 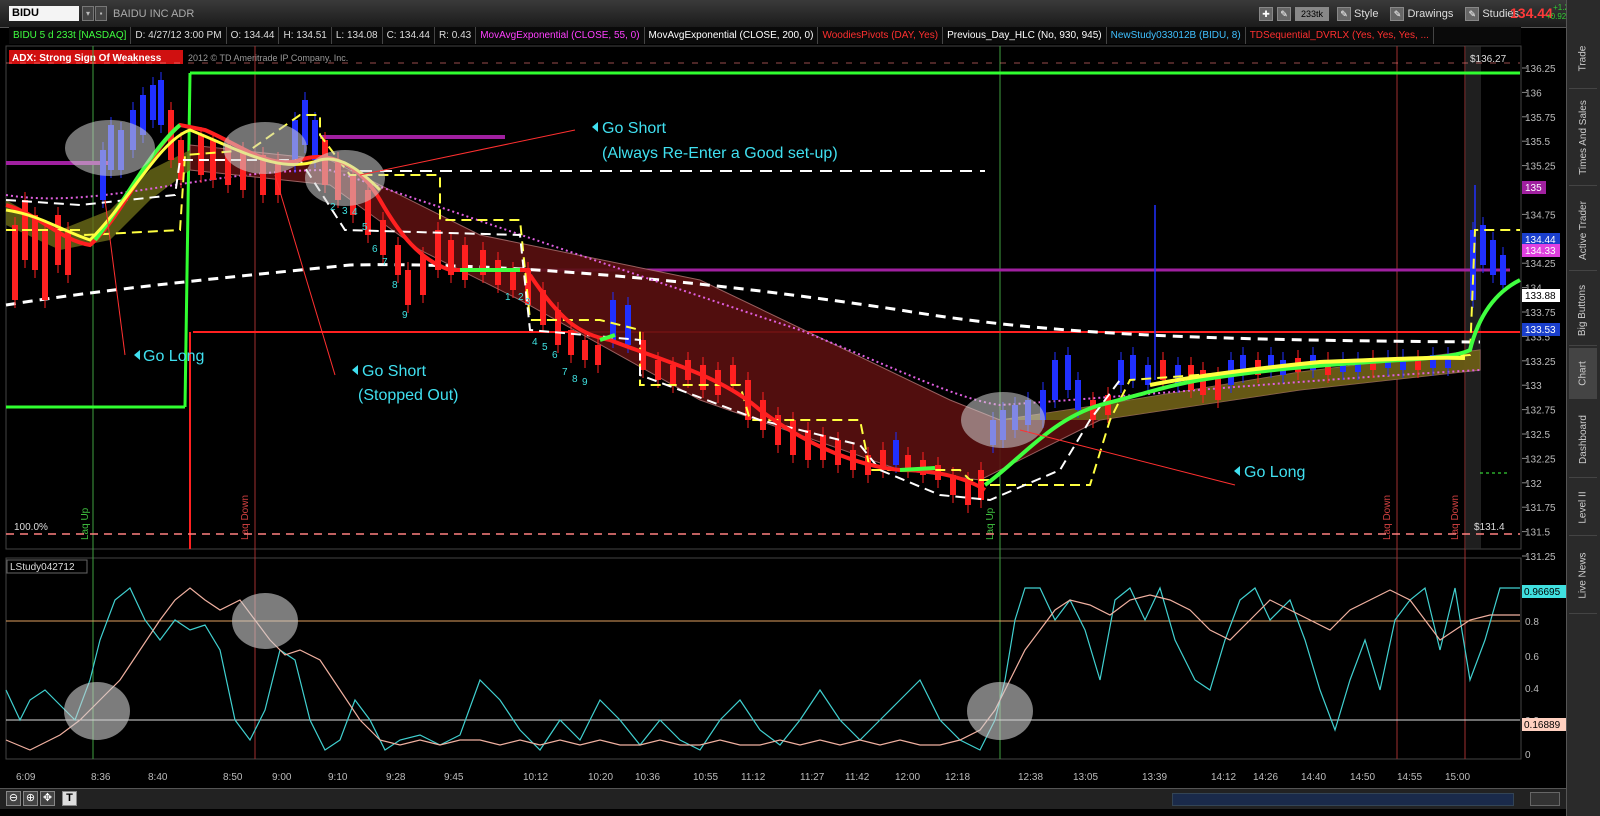 What do you see at coordinates (1265, 777) in the screenshot?
I see `time-tick-label: 14:26` at bounding box center [1265, 777].